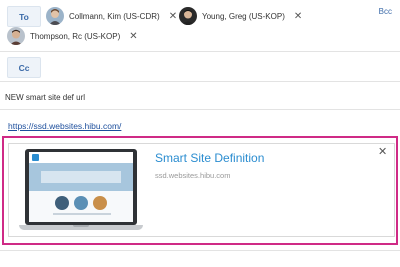  I want to click on to-label: To, so click(24, 16).